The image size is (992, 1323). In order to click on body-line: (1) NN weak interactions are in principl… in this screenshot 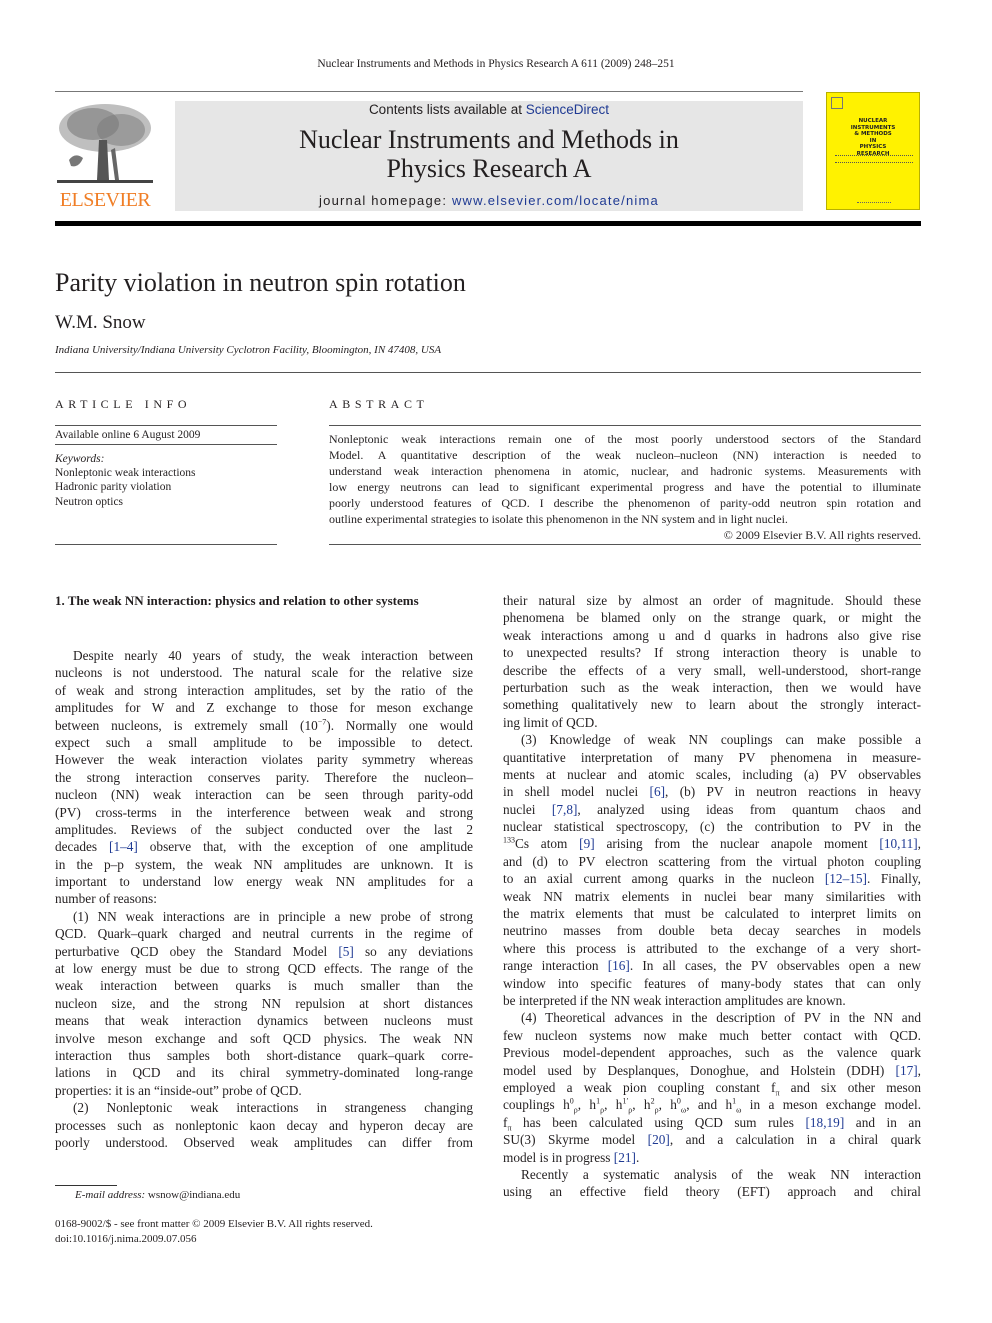, I will do `click(273, 916)`.